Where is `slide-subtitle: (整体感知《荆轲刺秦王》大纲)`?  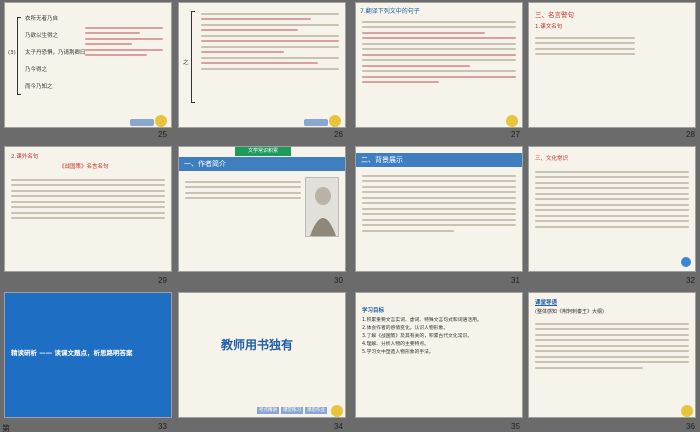 slide-subtitle: (整体感知《荆轲刺秦王》大纲) is located at coordinates (569, 312).